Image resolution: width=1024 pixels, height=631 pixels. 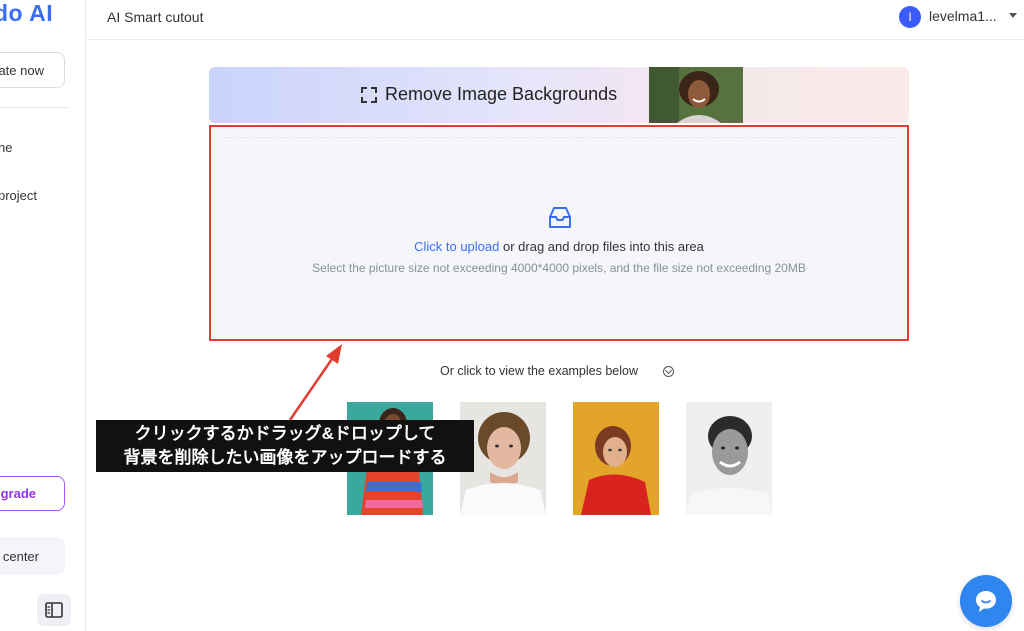 I want to click on upgrade-button: grade, so click(x=32, y=493).